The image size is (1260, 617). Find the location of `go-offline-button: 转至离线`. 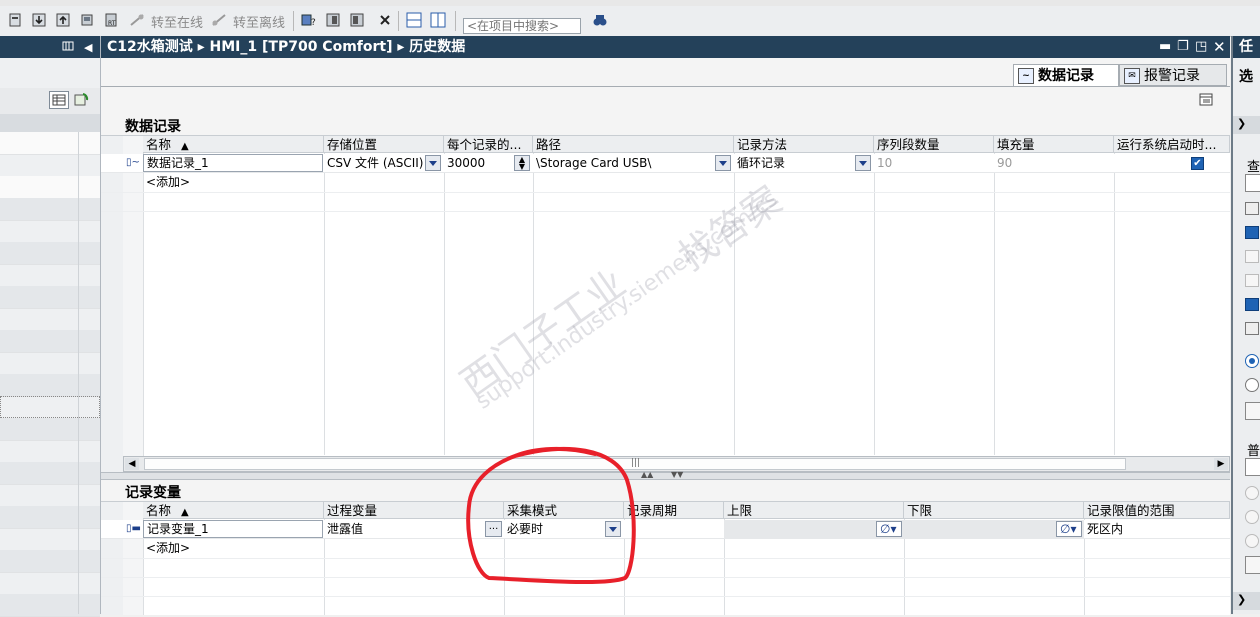

go-offline-button: 转至离线 is located at coordinates (259, 21).